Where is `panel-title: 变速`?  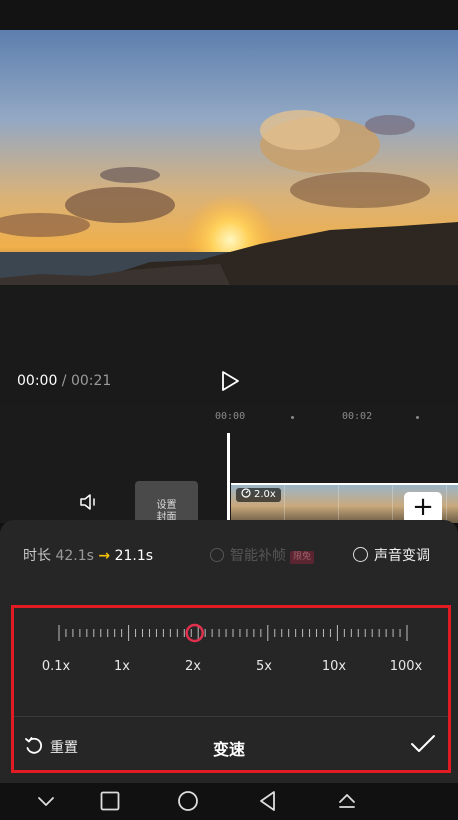 panel-title: 变速 is located at coordinates (229, 749).